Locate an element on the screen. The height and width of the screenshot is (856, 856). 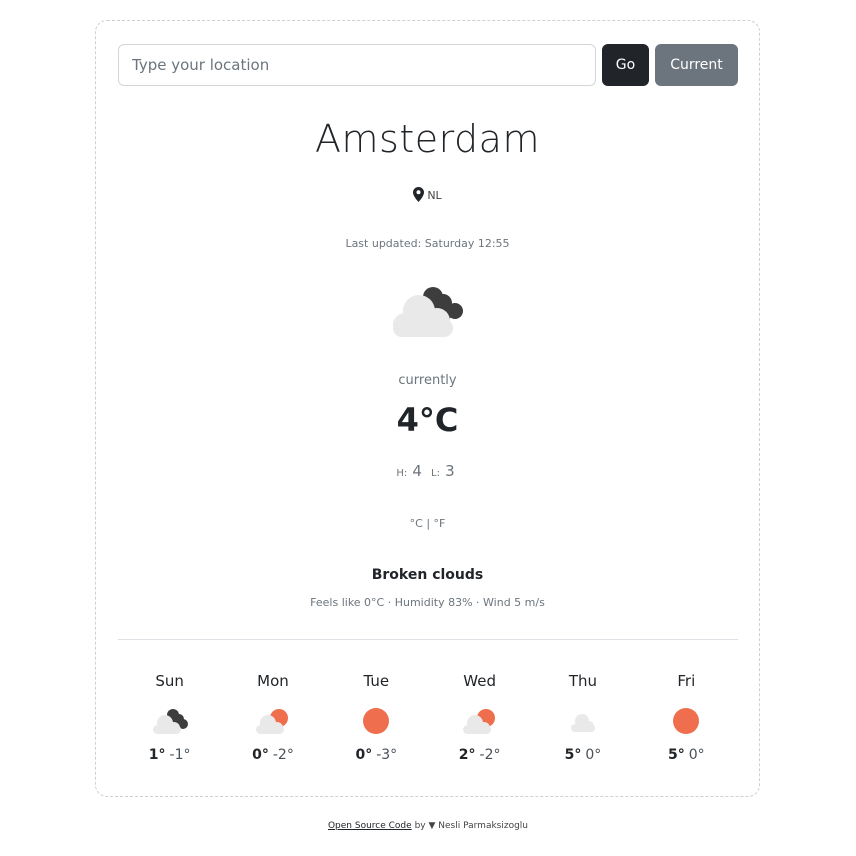
celsius-toggle: °C is located at coordinates (416, 523).